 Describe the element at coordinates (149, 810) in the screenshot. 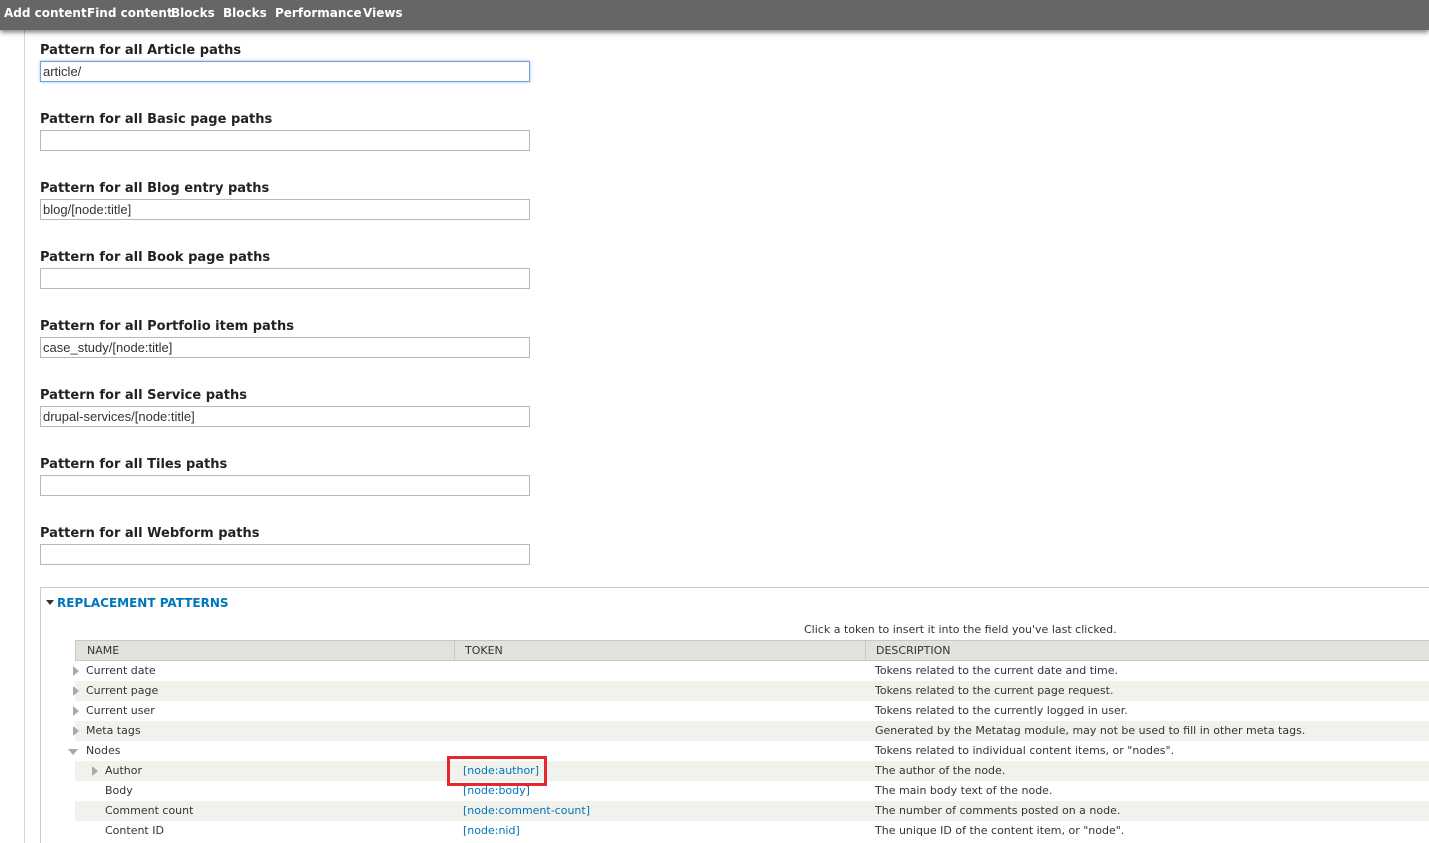

I see `token-name: Comment count` at that location.